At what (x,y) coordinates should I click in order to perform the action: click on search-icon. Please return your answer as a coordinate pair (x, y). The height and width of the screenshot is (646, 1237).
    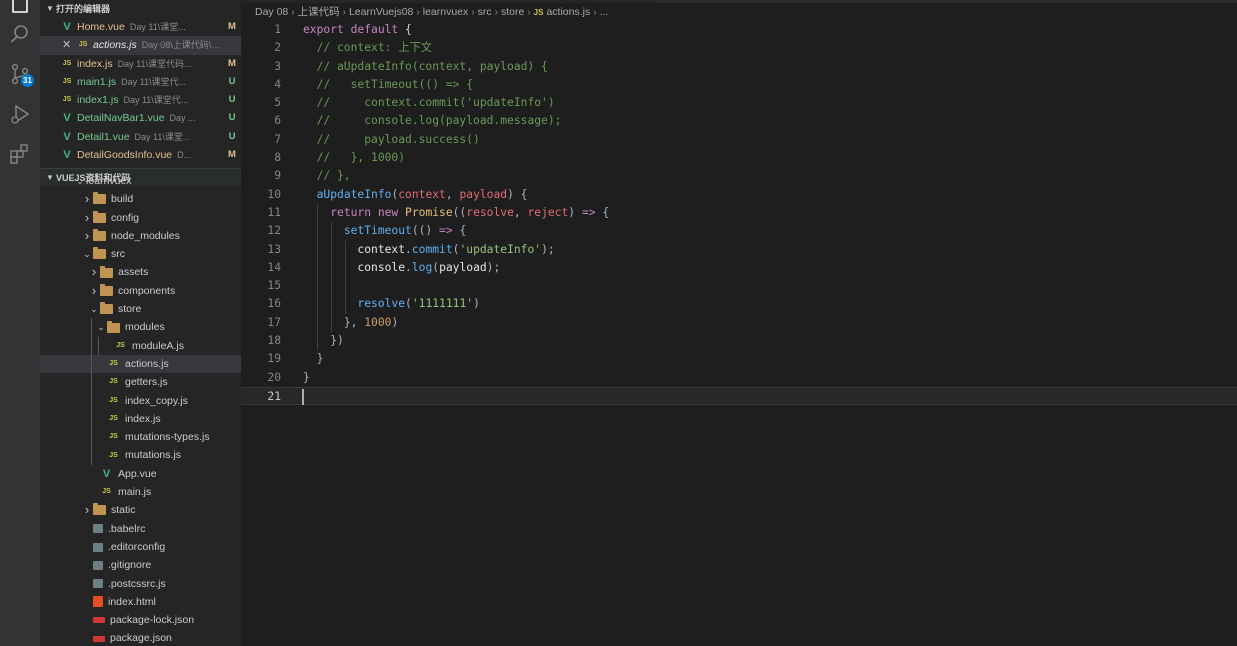
    Looking at the image, I should click on (20, 34).